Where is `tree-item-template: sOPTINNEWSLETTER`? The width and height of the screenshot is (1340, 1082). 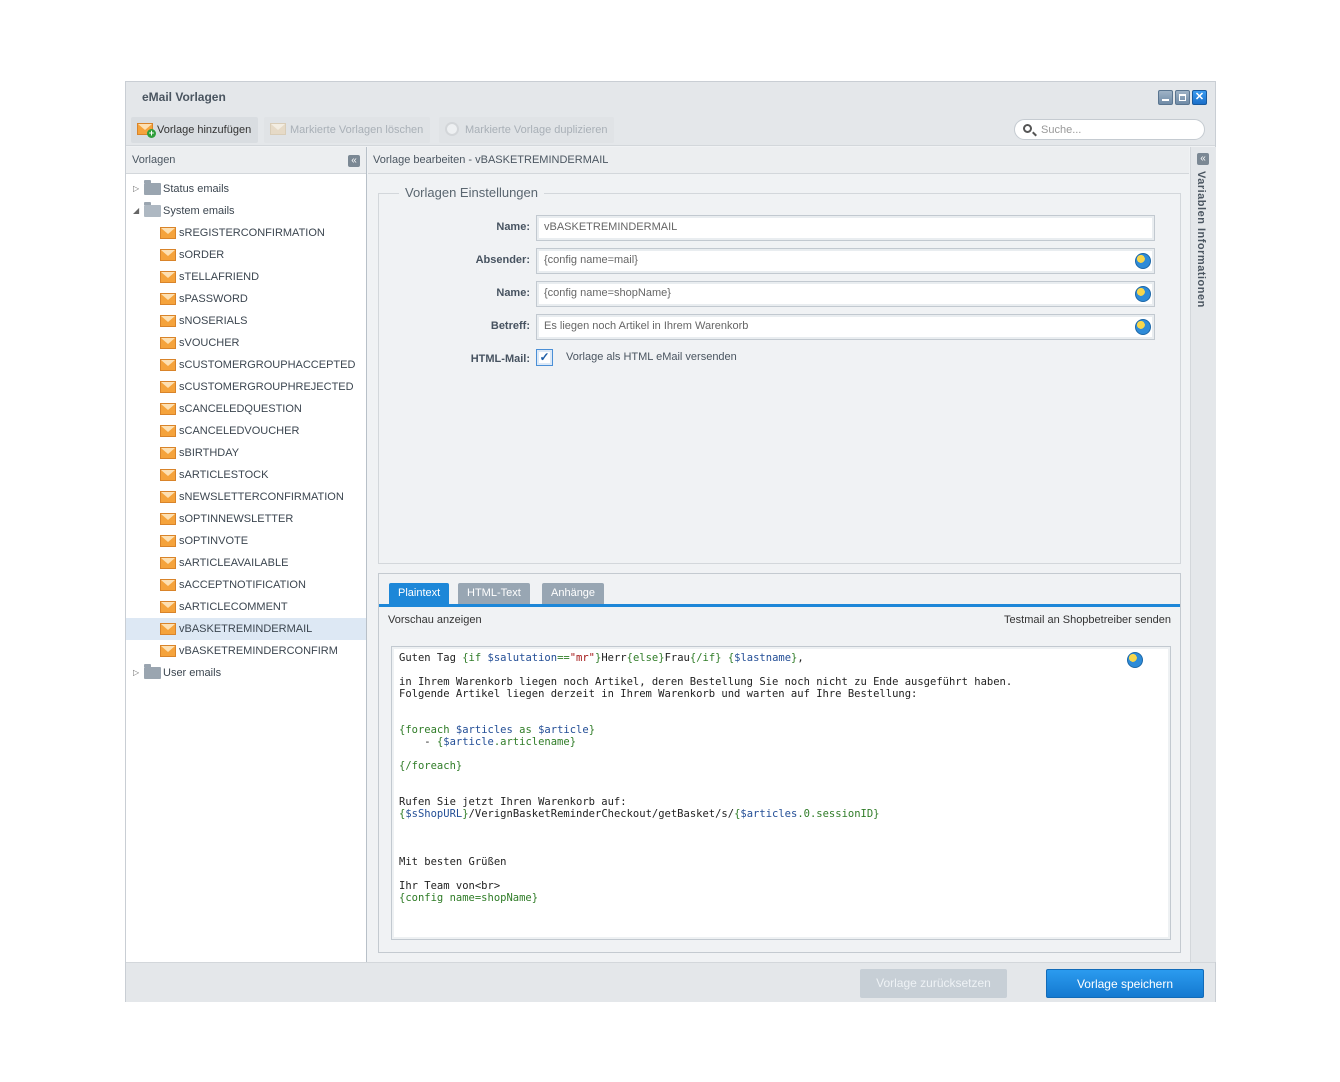
tree-item-template: sOPTINNEWSLETTER is located at coordinates (246, 519).